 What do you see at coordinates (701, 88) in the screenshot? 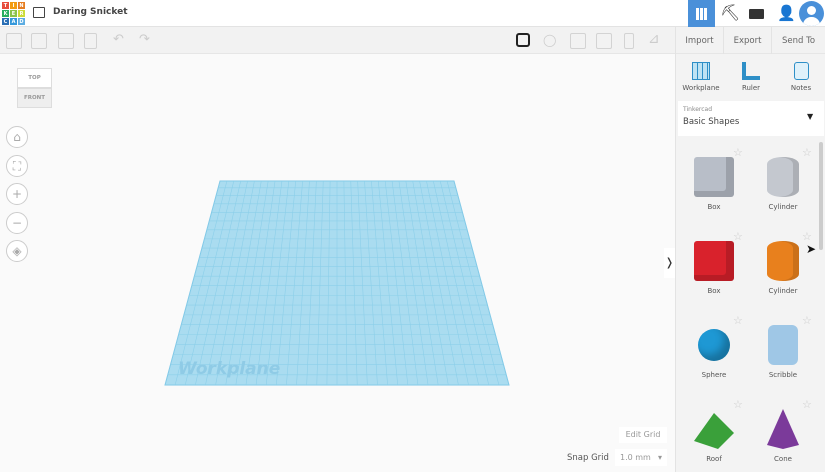
I see `tool-label: Workplane` at bounding box center [701, 88].